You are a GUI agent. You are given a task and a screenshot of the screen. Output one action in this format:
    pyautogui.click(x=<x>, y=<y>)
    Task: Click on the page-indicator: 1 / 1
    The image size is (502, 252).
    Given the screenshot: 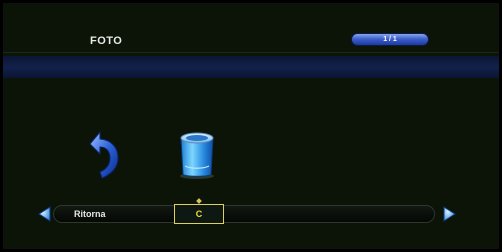 What is the action you would take?
    pyautogui.click(x=390, y=39)
    